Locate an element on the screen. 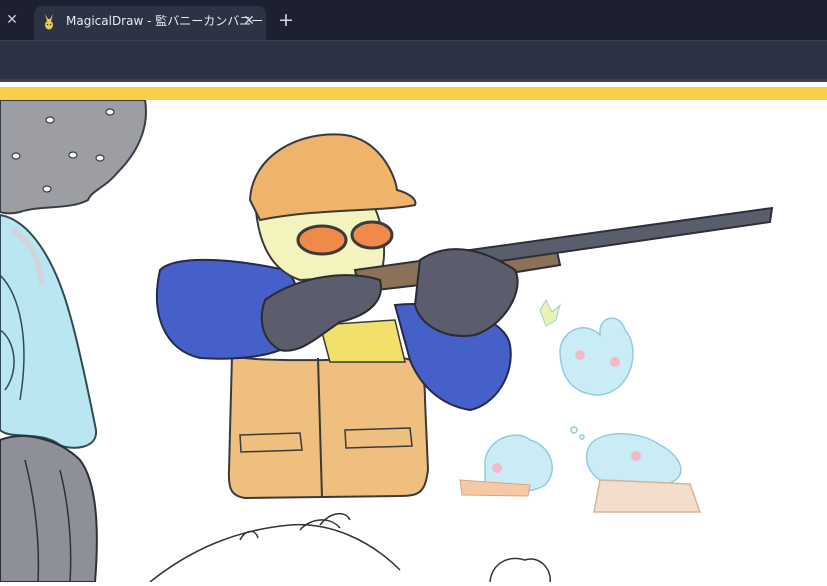  browser-toolbar is located at coordinates (413, 61).